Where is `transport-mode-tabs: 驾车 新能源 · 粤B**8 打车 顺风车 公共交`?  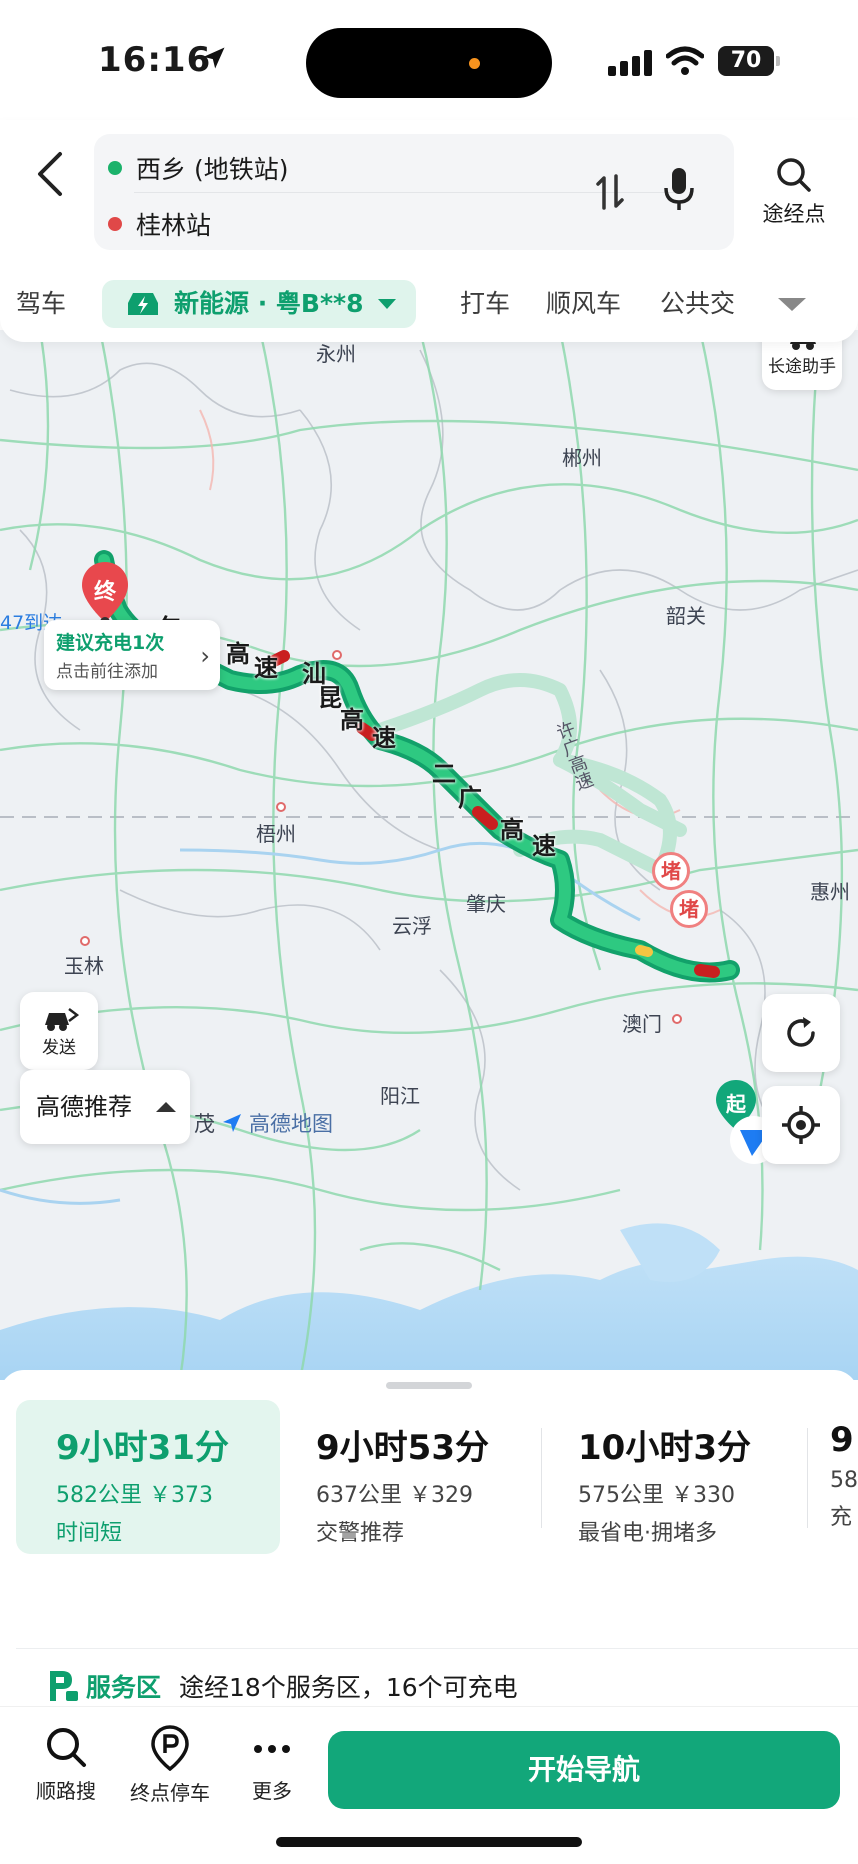 transport-mode-tabs: 驾车 新能源 · 粤B**8 打车 顺风车 公共交 is located at coordinates (429, 300).